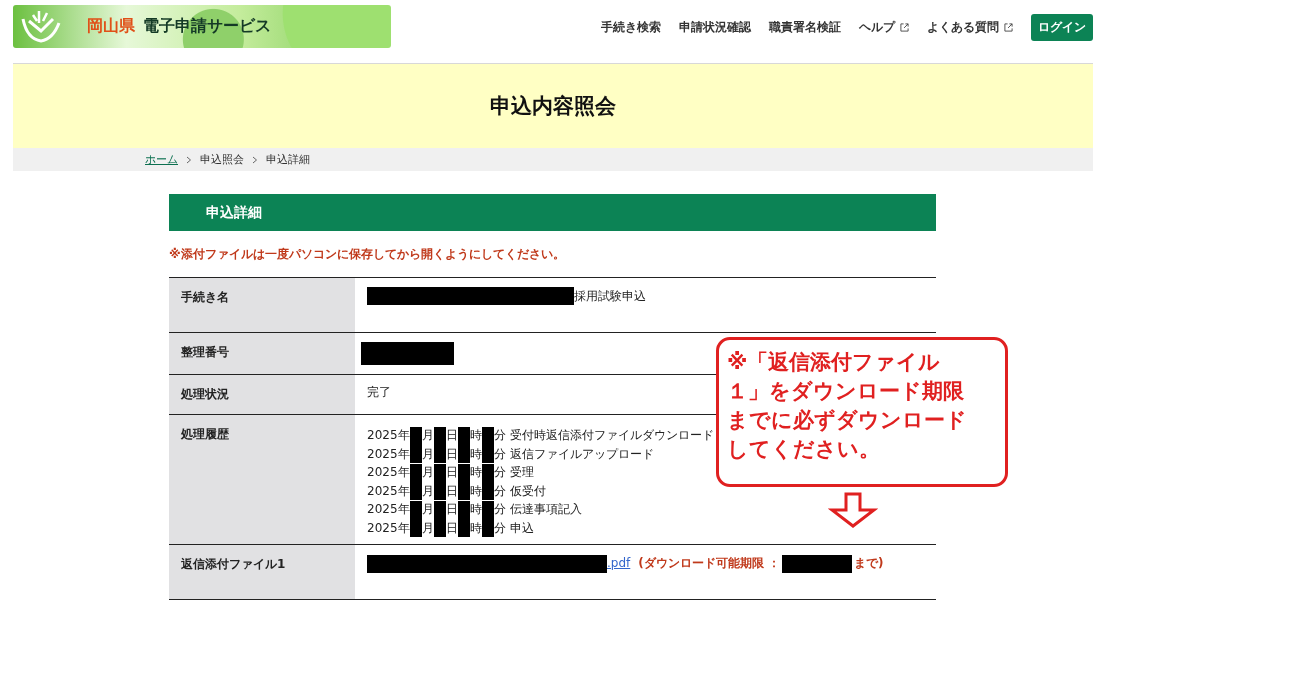  Describe the element at coordinates (715, 27) in the screenshot. I see `nav-link: 申請状況確認` at that location.